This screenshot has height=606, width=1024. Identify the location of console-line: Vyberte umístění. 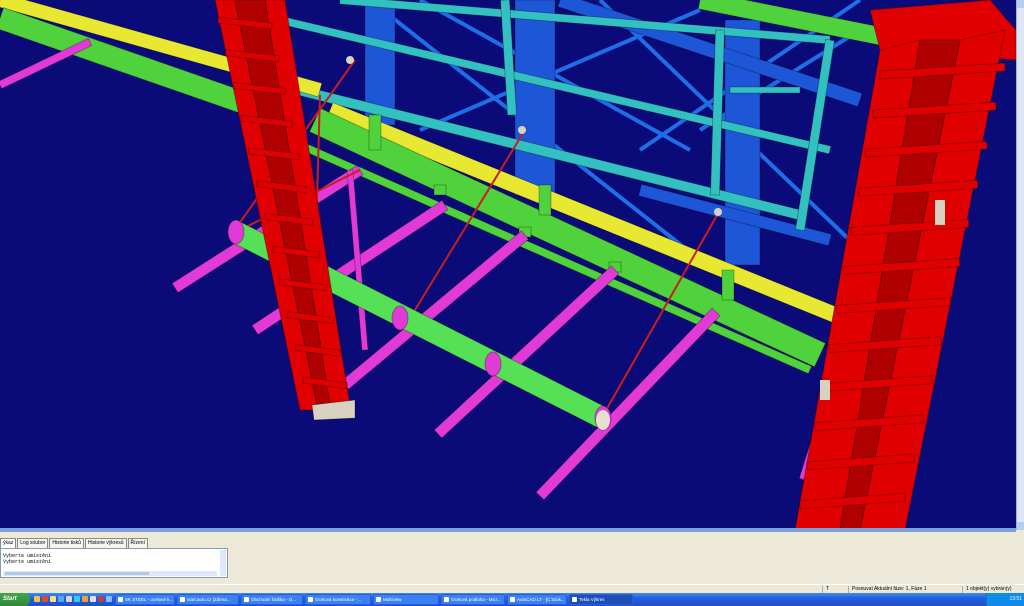
(27, 562).